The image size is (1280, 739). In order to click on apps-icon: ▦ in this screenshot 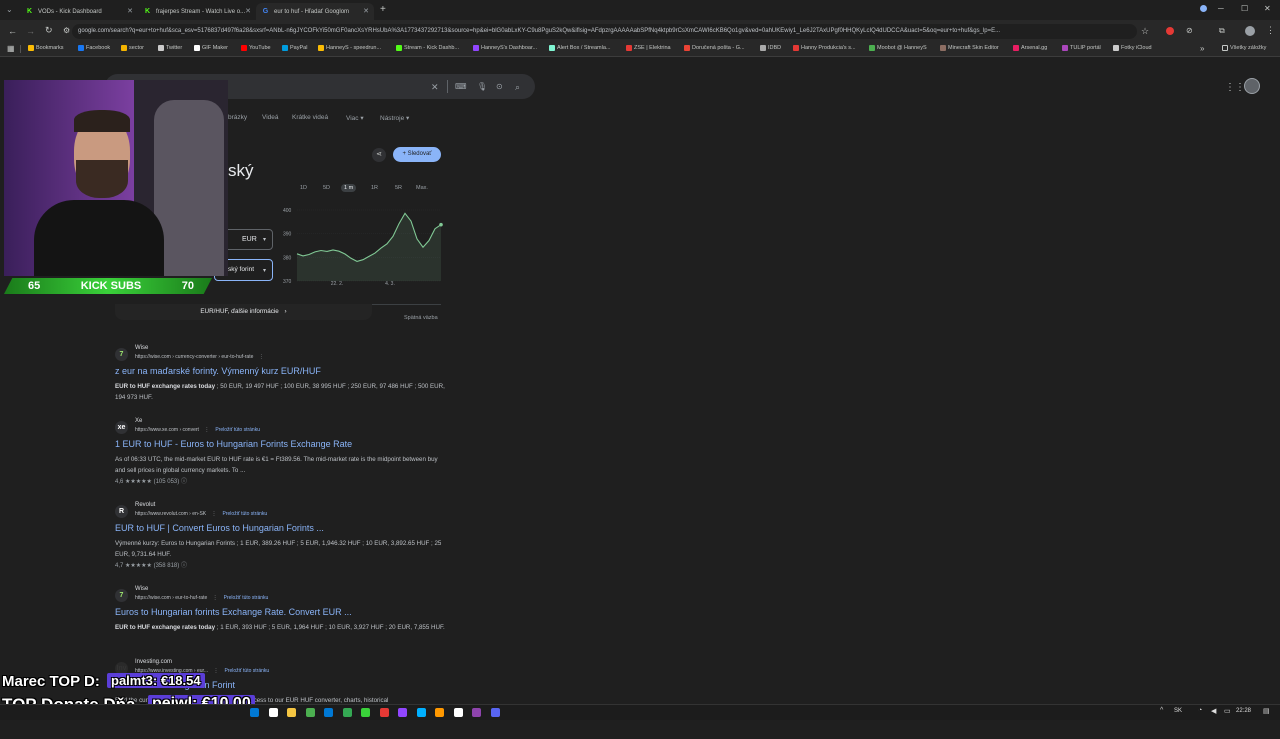, I will do `click(11, 48)`.